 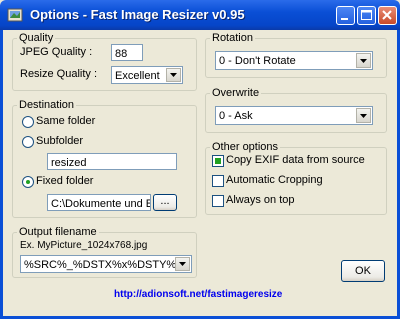 I want to click on copy-exif-label: Copy EXIF data from source, so click(x=295, y=160).